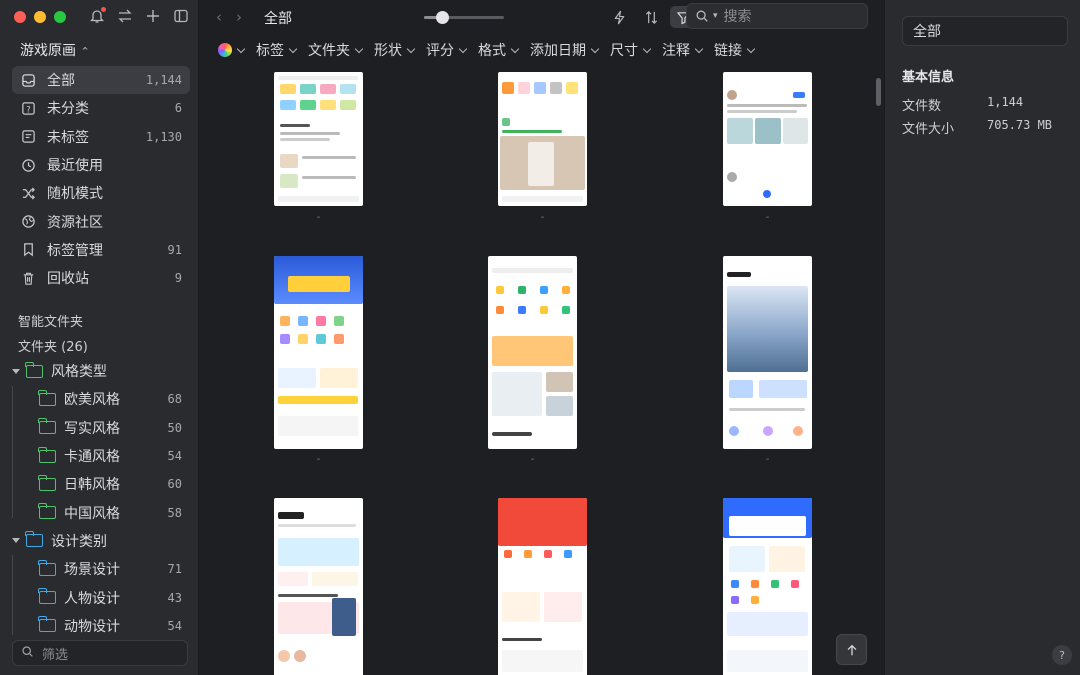 This screenshot has width=1080, height=675. What do you see at coordinates (734, 50) in the screenshot?
I see `filter-links: 链接` at bounding box center [734, 50].